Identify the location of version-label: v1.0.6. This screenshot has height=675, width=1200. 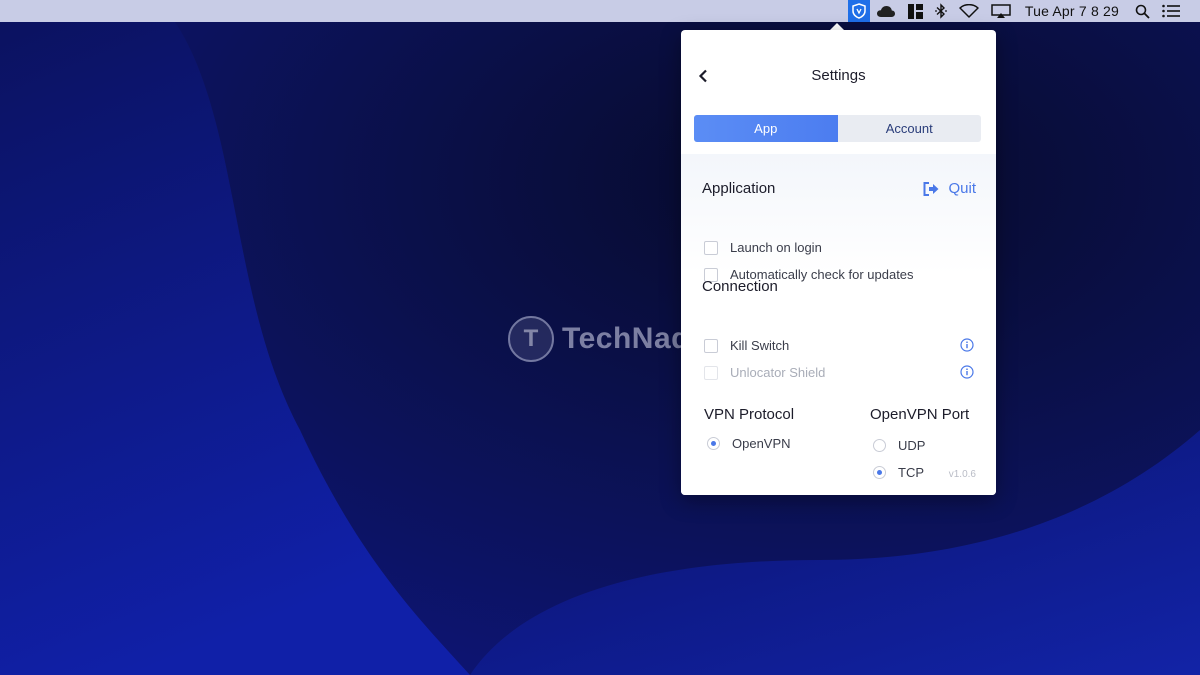
(962, 474).